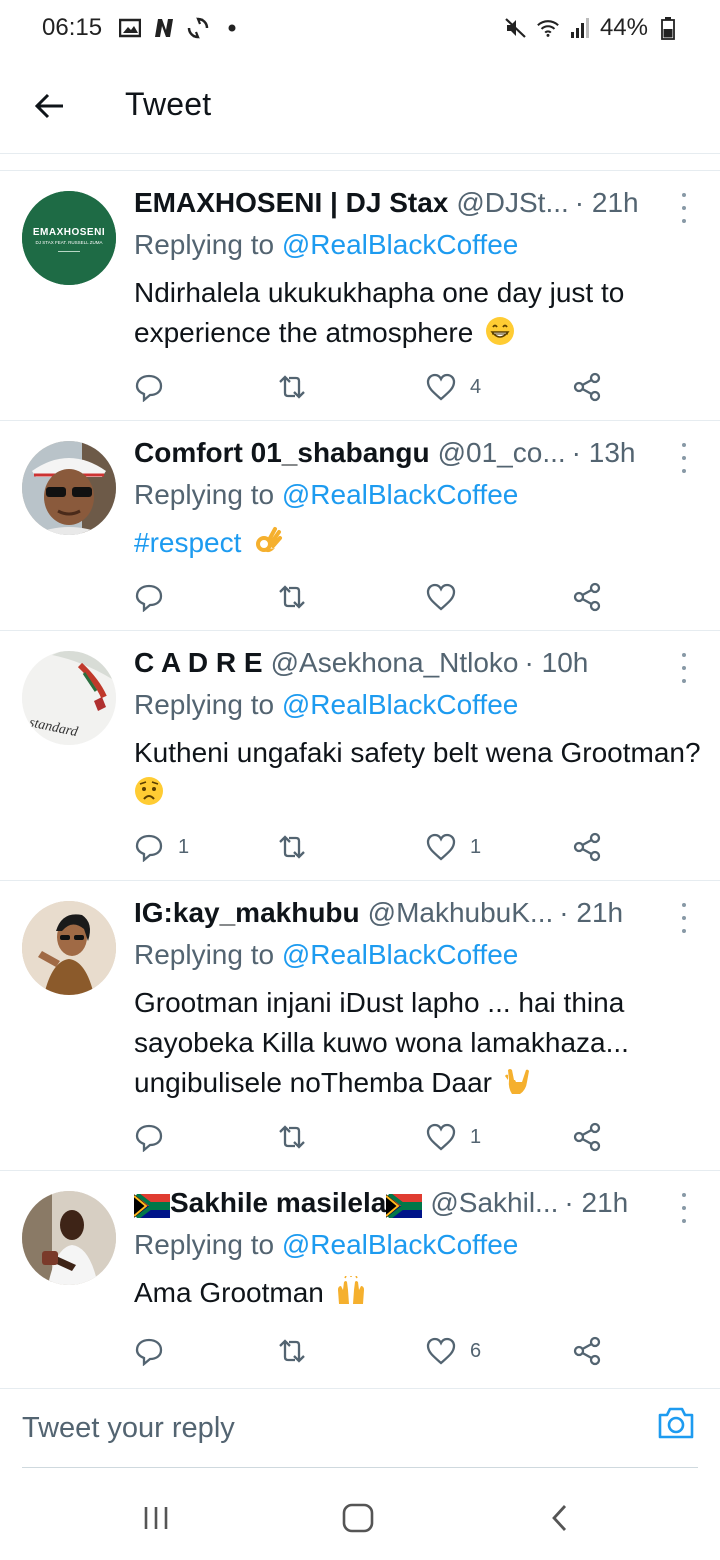 The width and height of the screenshot is (720, 1560). What do you see at coordinates (395, 663) in the screenshot?
I see `author-handle: @Asekhona_Ntloko` at bounding box center [395, 663].